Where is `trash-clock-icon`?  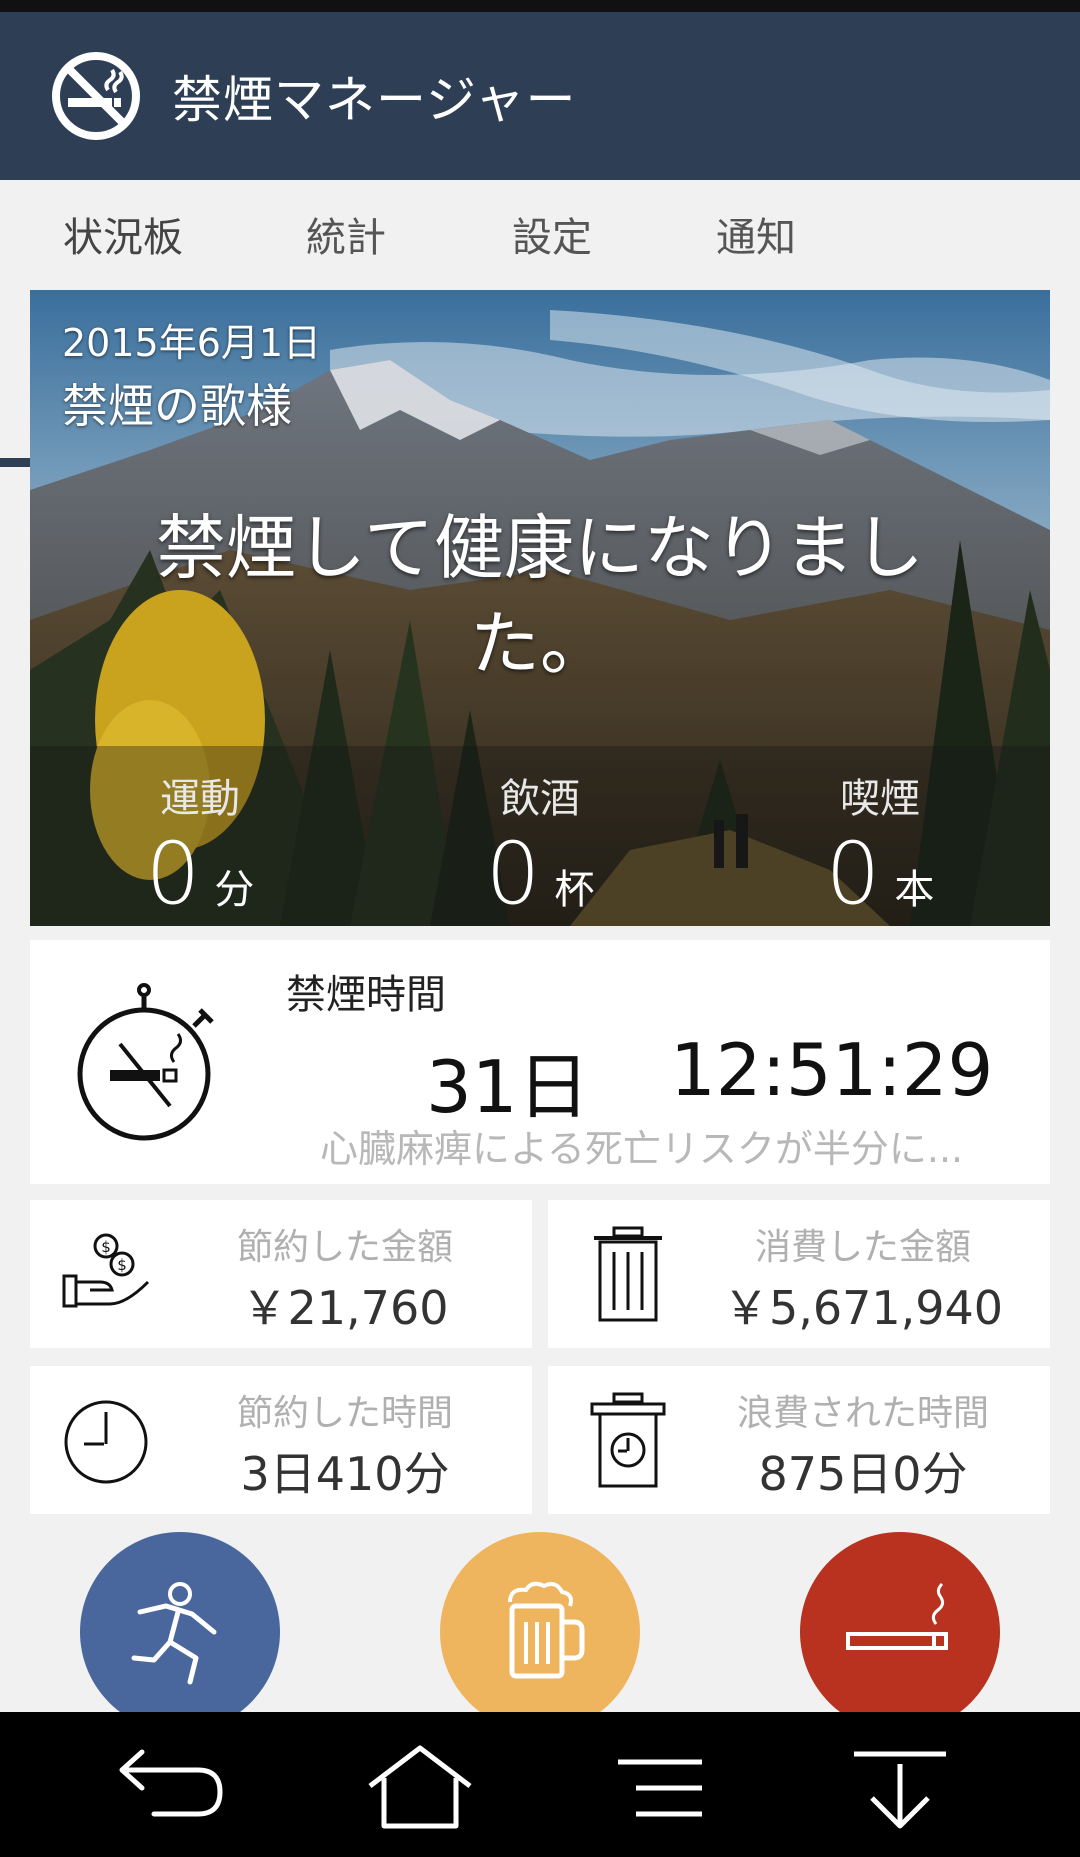
trash-clock-icon is located at coordinates (628, 1440).